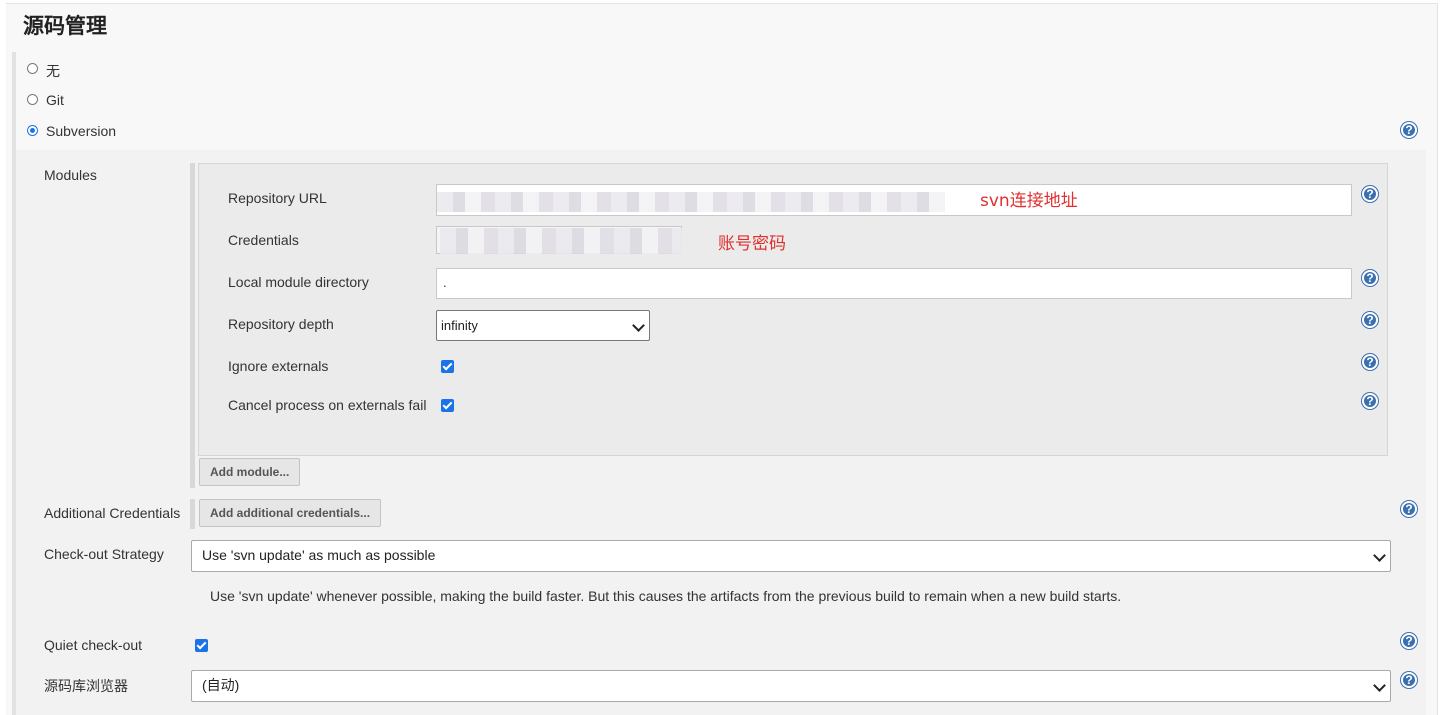  What do you see at coordinates (1370, 194) in the screenshot?
I see `repository-url-help-icon: ?` at bounding box center [1370, 194].